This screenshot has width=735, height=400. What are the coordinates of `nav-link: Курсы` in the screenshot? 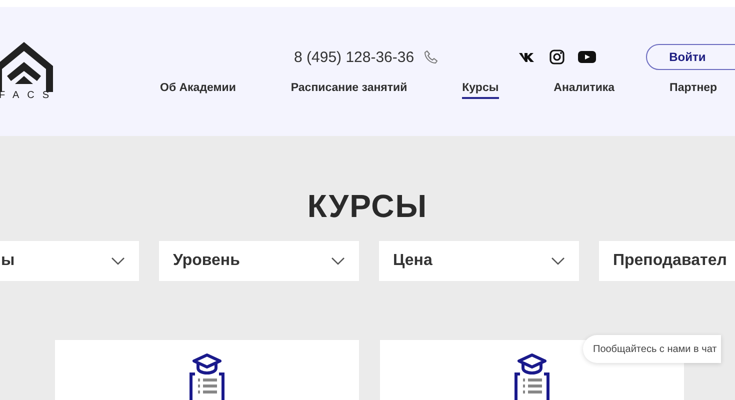 It's located at (480, 90).